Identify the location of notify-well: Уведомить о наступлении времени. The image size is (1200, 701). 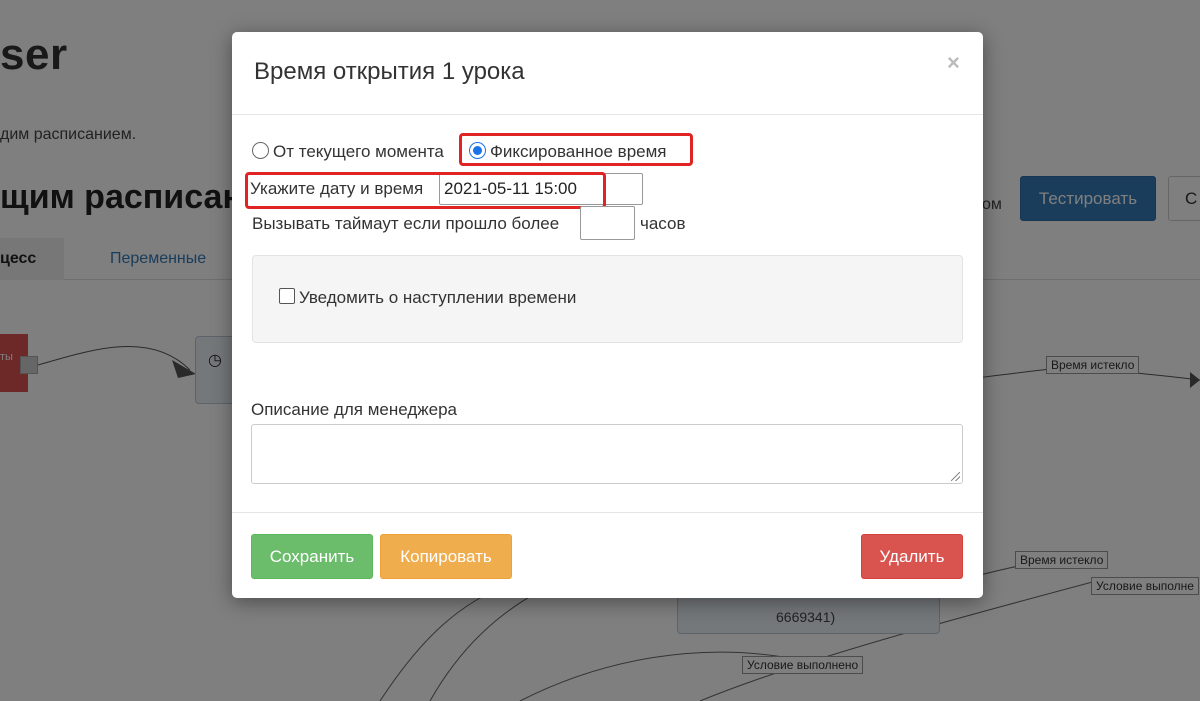
(607, 299).